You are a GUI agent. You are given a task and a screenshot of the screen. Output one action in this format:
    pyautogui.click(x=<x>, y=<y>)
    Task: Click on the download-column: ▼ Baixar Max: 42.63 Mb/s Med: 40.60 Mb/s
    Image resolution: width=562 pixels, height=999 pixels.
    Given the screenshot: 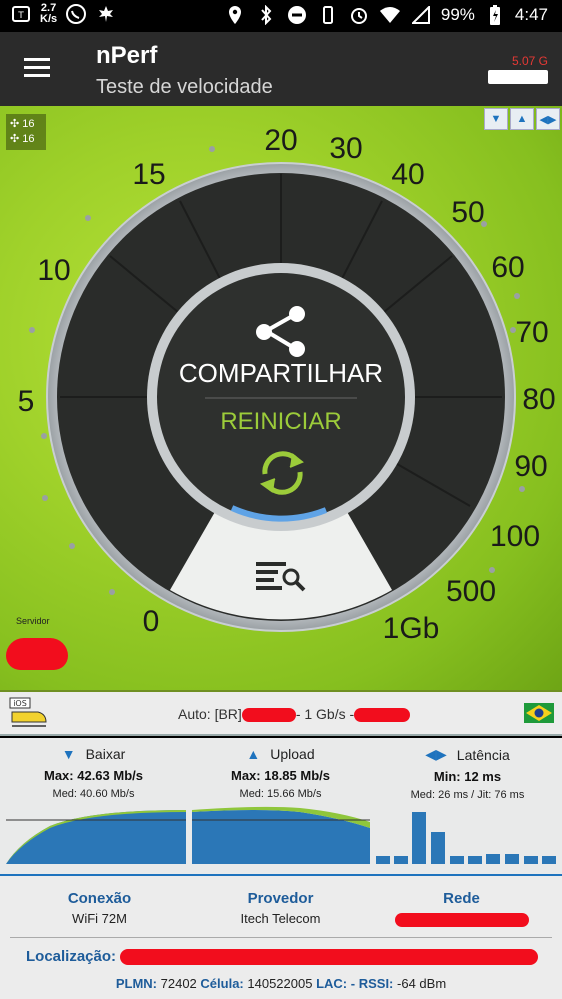 What is the action you would take?
    pyautogui.click(x=93, y=773)
    